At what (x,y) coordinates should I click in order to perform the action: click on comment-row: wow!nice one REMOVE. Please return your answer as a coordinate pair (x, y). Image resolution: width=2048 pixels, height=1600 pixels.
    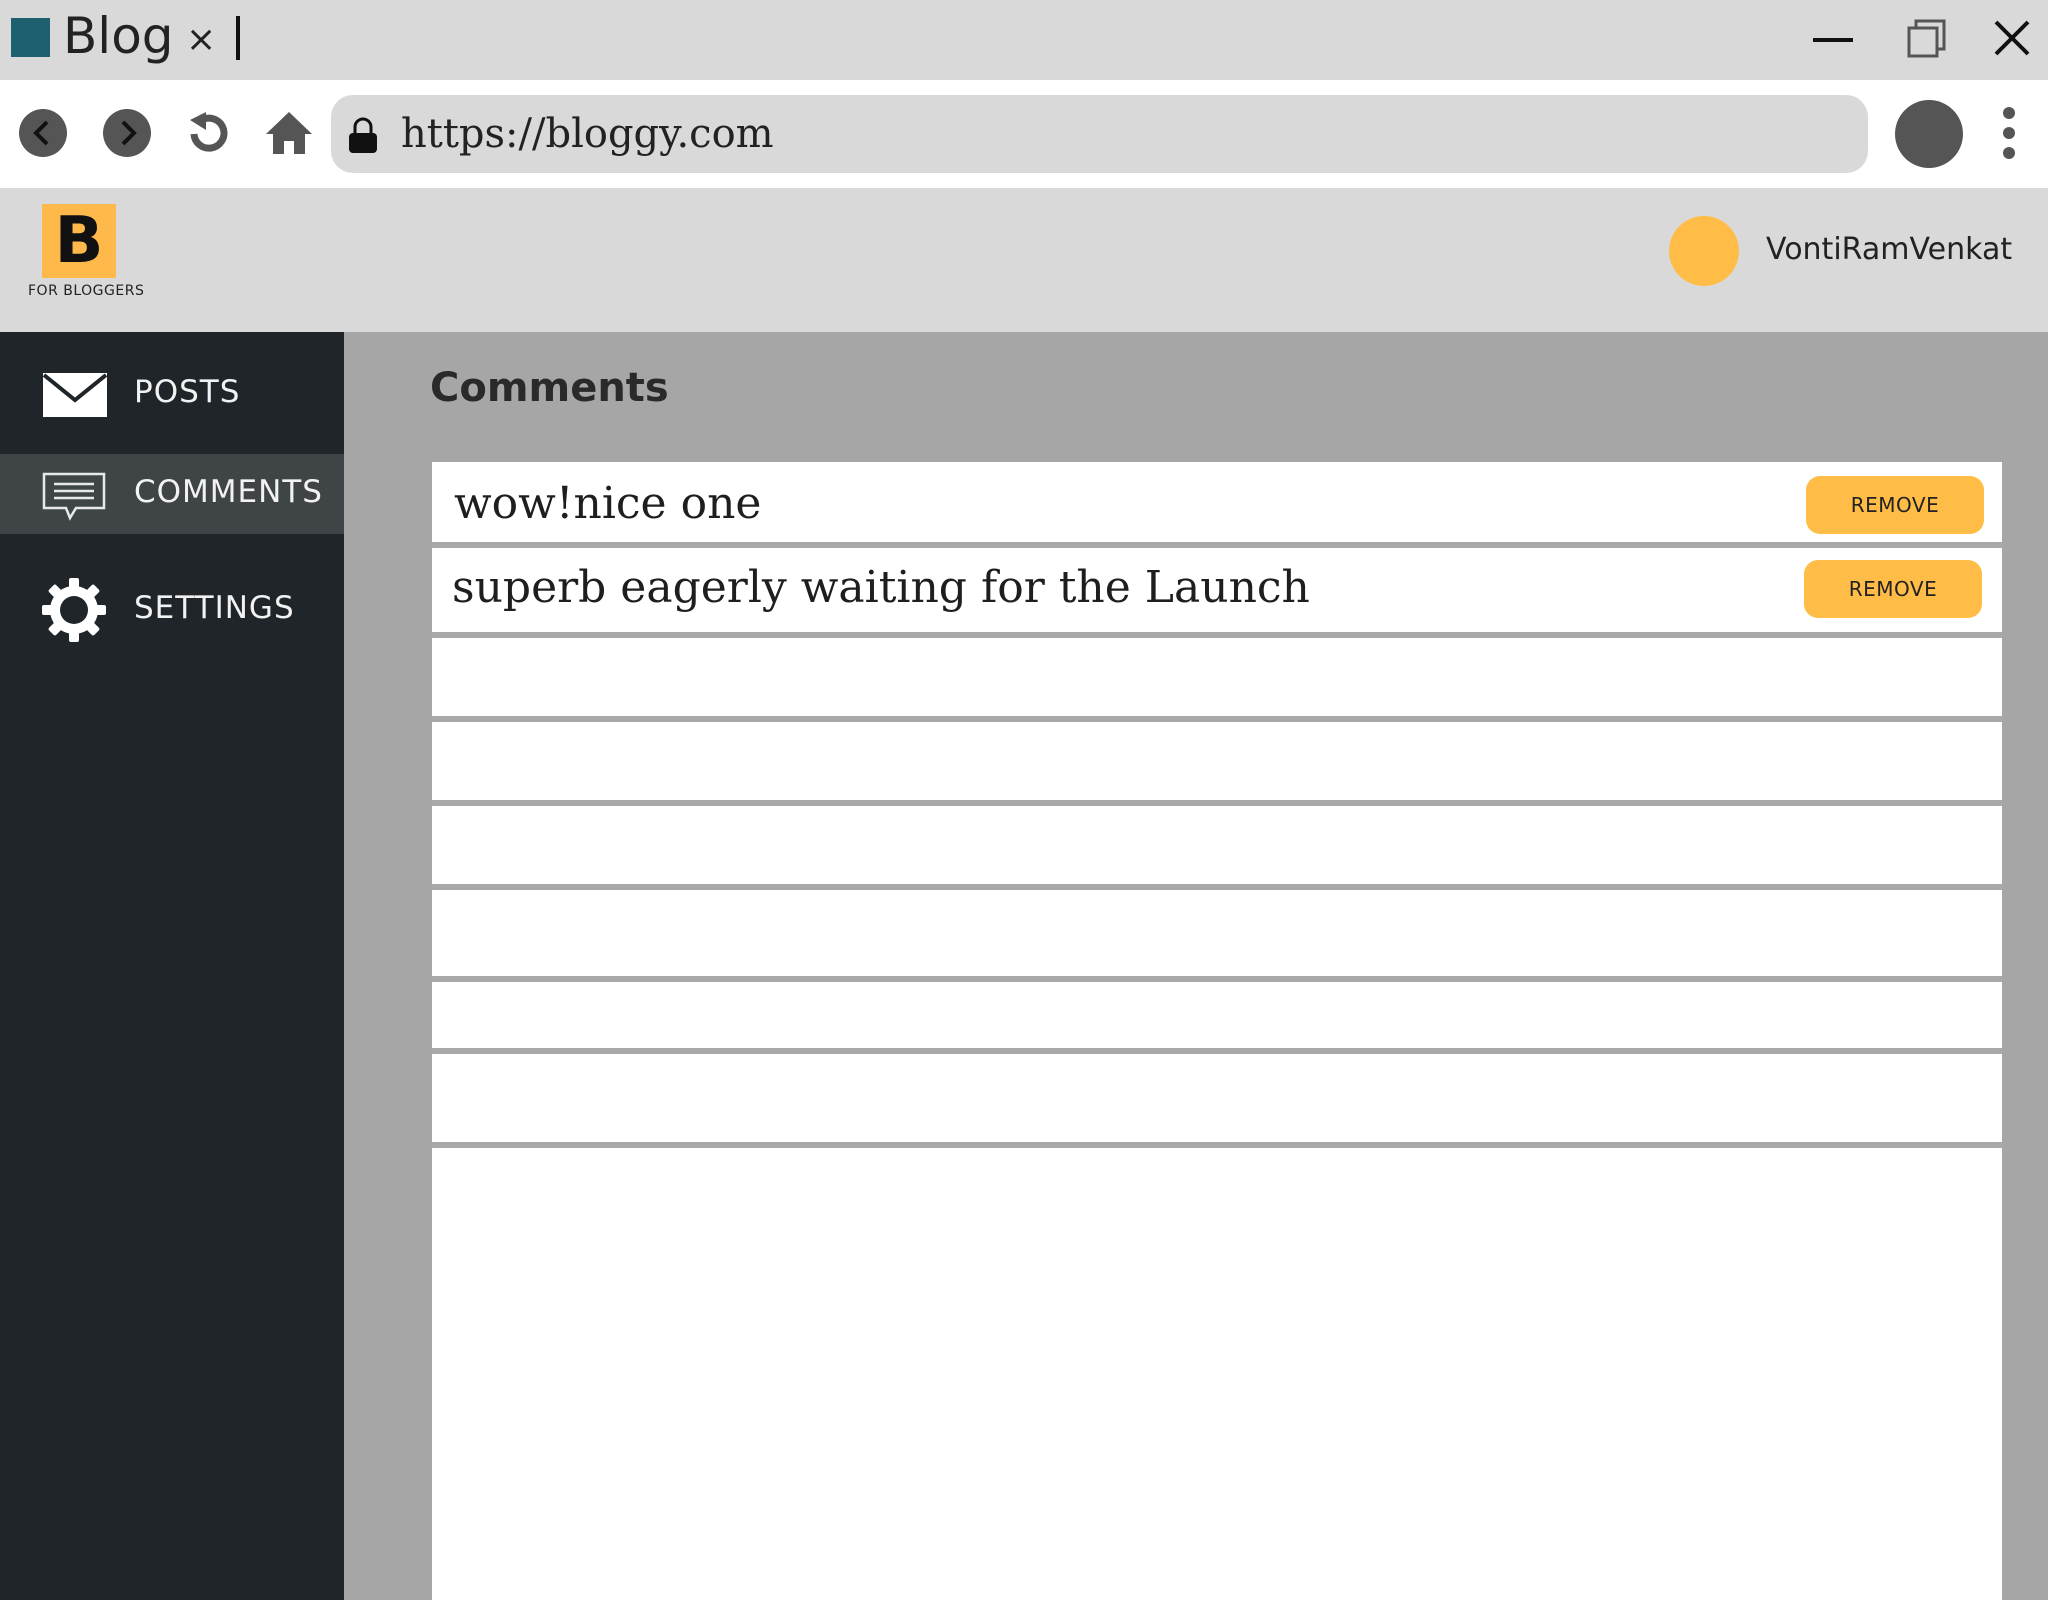
    Looking at the image, I should click on (1217, 505).